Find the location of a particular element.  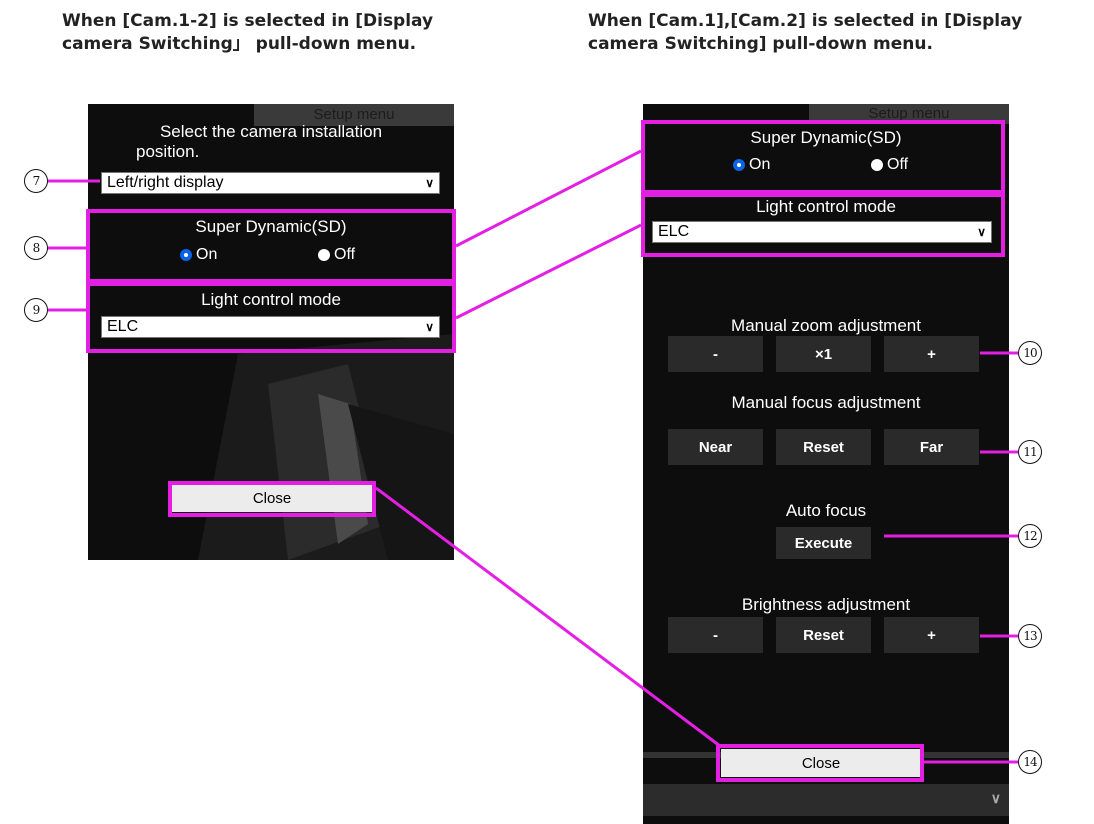

callout-7: 7 is located at coordinates (36, 181).